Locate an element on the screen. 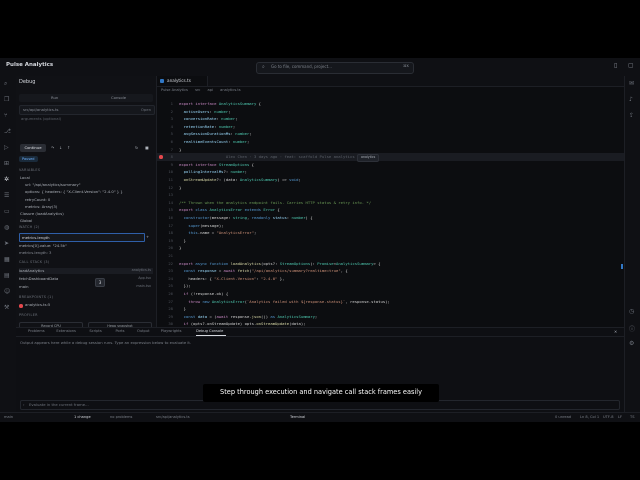 This screenshot has height=480, width=640. file-status: src/api/analytics.ts is located at coordinates (173, 417).